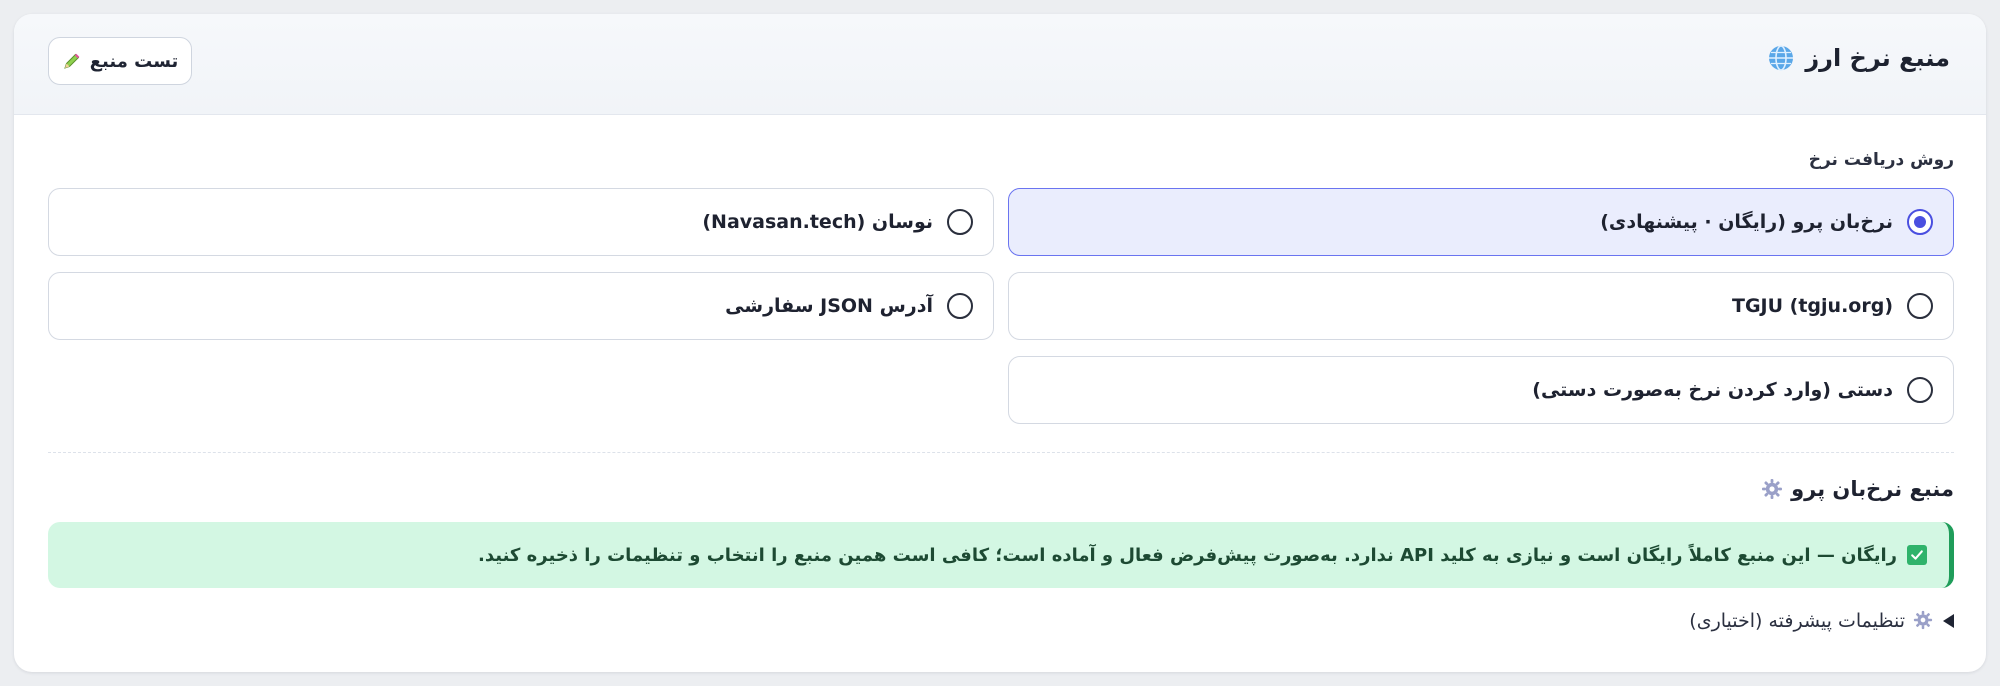 The width and height of the screenshot is (2000, 686). I want to click on section-divider, so click(1001, 452).